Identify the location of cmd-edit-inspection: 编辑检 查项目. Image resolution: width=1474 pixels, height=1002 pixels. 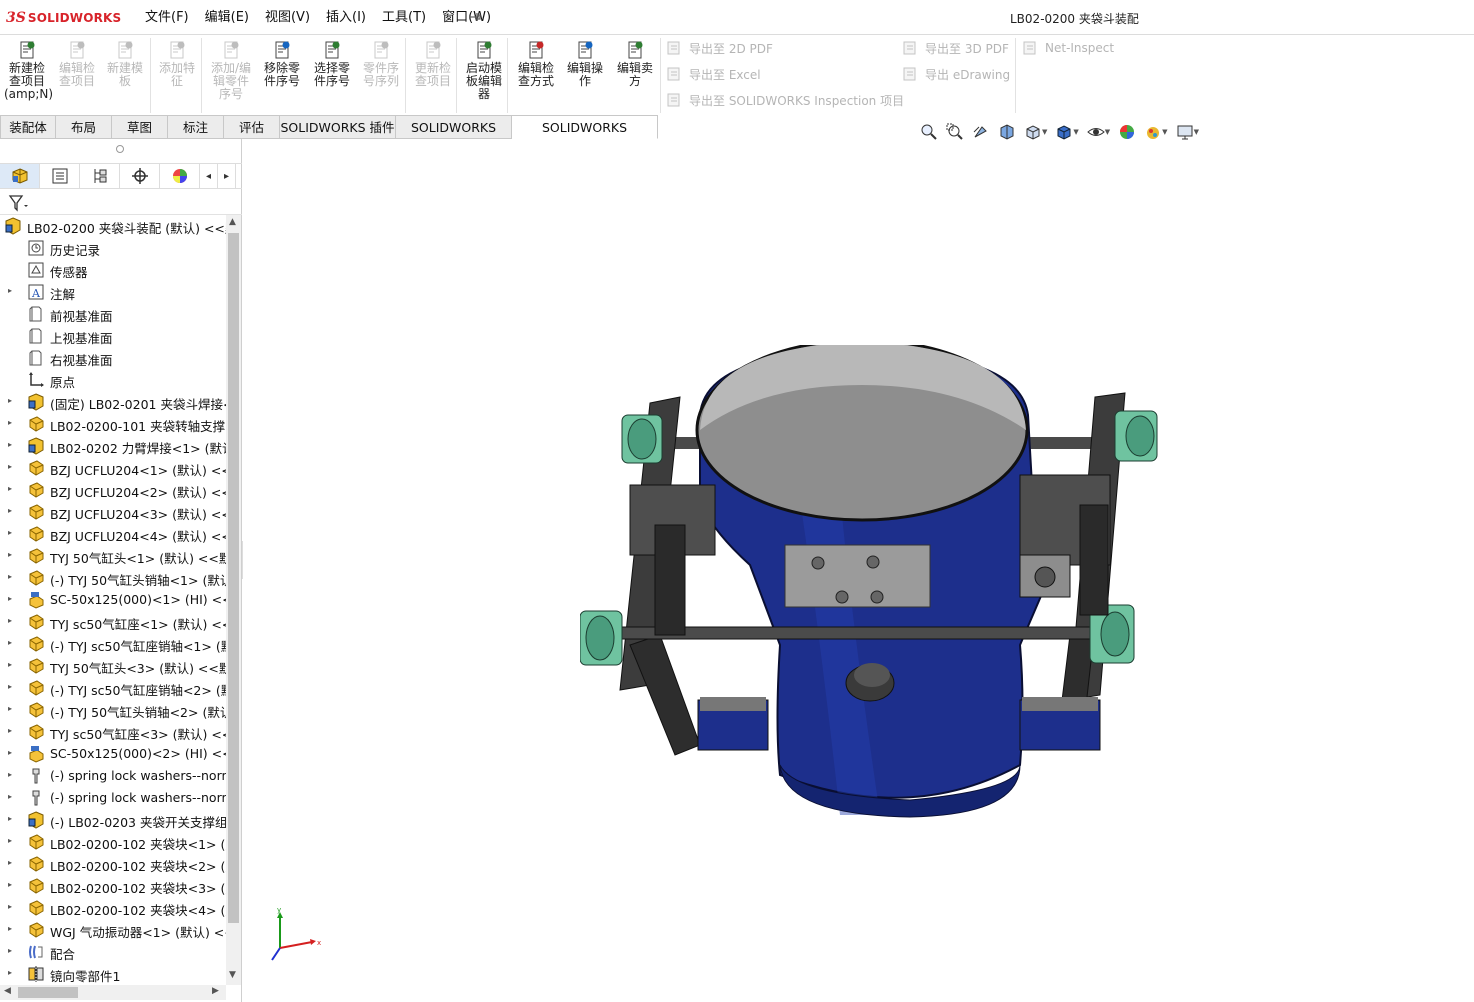
(77, 64).